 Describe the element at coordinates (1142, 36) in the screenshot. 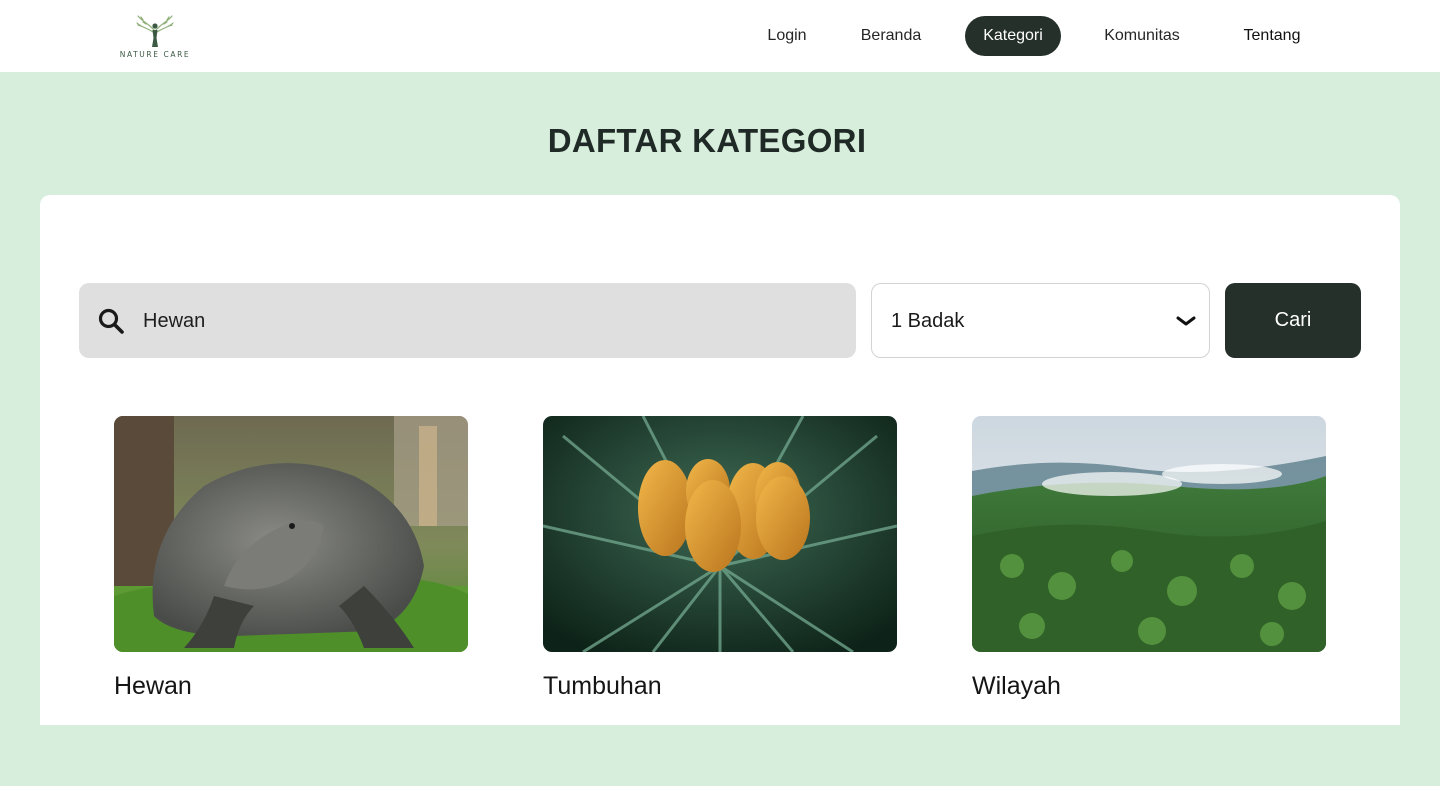

I see `nav-komunitas: Komunitas` at that location.